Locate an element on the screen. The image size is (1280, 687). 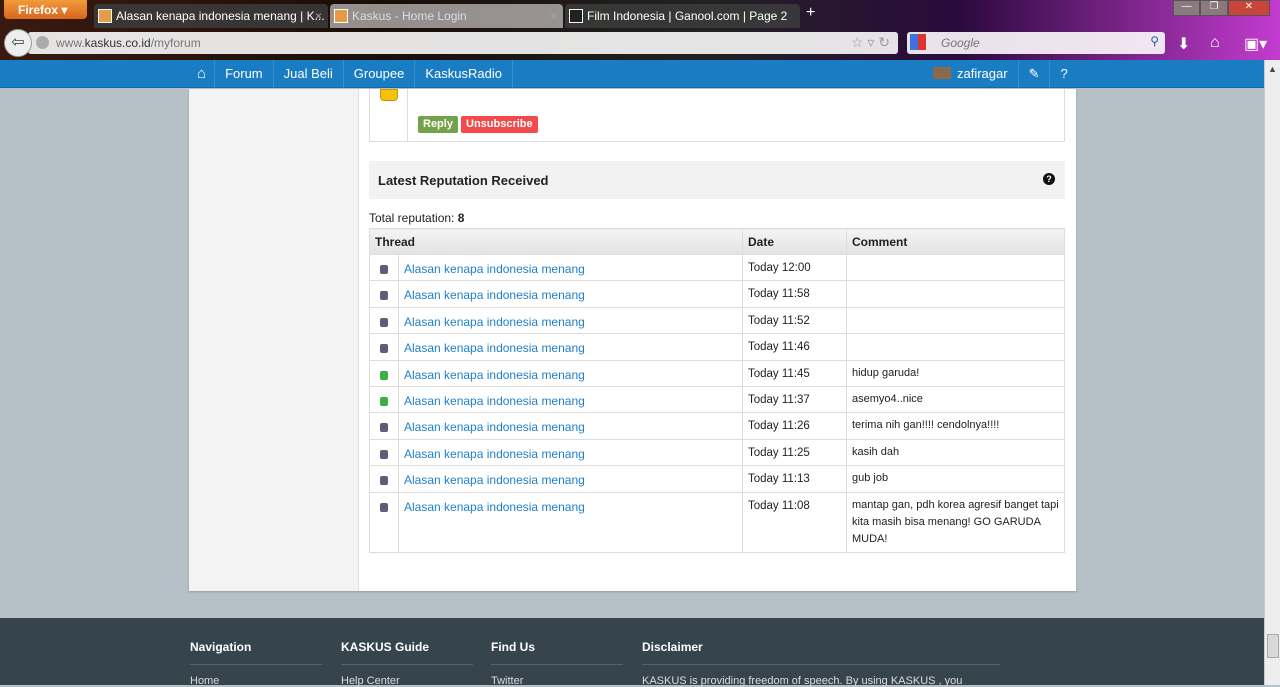
sidebar is located at coordinates (274, 340).